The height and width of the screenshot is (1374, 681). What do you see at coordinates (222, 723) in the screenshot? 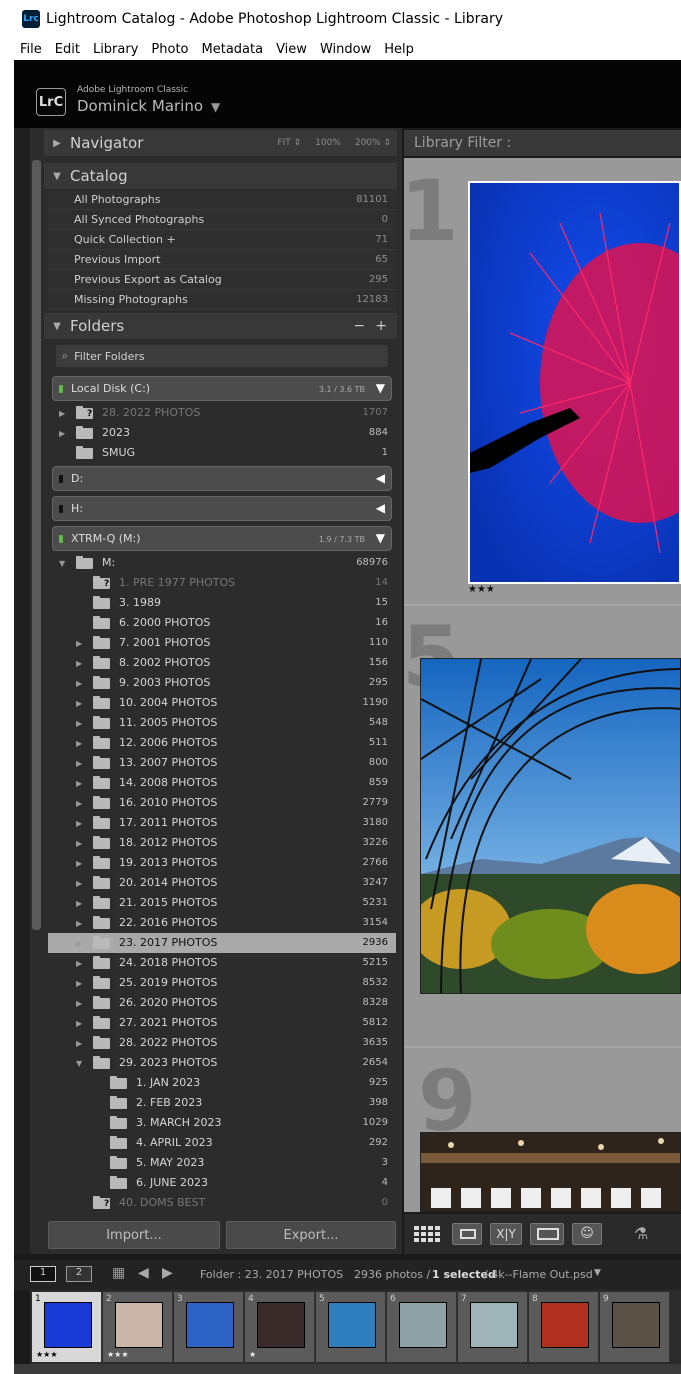
I see `folder-row: ▶ 11. 2005 PHOTOS 548` at bounding box center [222, 723].